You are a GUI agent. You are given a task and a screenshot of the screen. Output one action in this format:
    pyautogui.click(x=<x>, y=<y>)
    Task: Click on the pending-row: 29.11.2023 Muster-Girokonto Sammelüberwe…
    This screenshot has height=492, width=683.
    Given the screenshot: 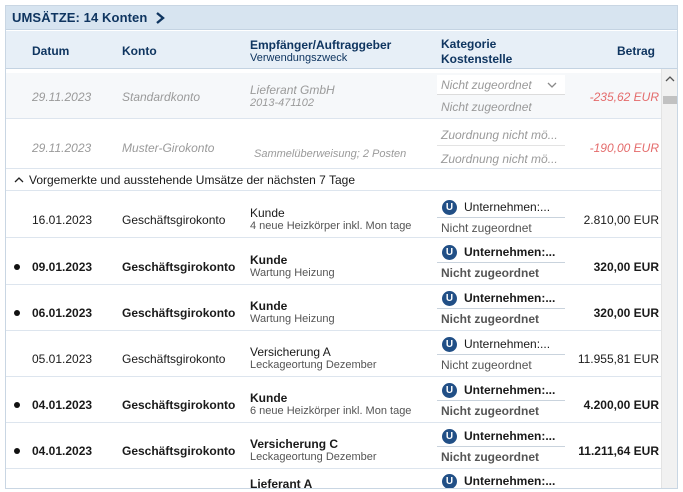 What is the action you would take?
    pyautogui.click(x=334, y=146)
    